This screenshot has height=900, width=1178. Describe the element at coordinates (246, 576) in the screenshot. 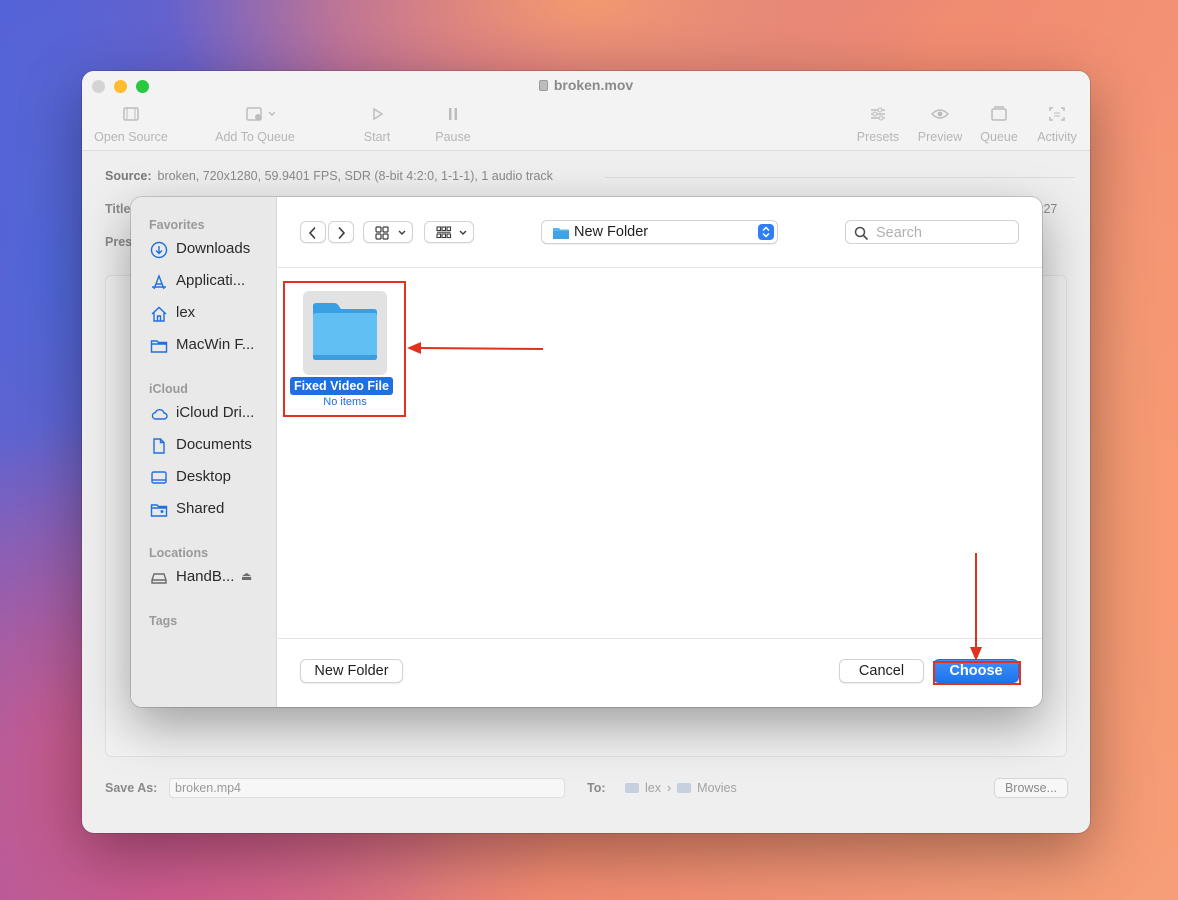

I see `eject-icon: ⏏` at that location.